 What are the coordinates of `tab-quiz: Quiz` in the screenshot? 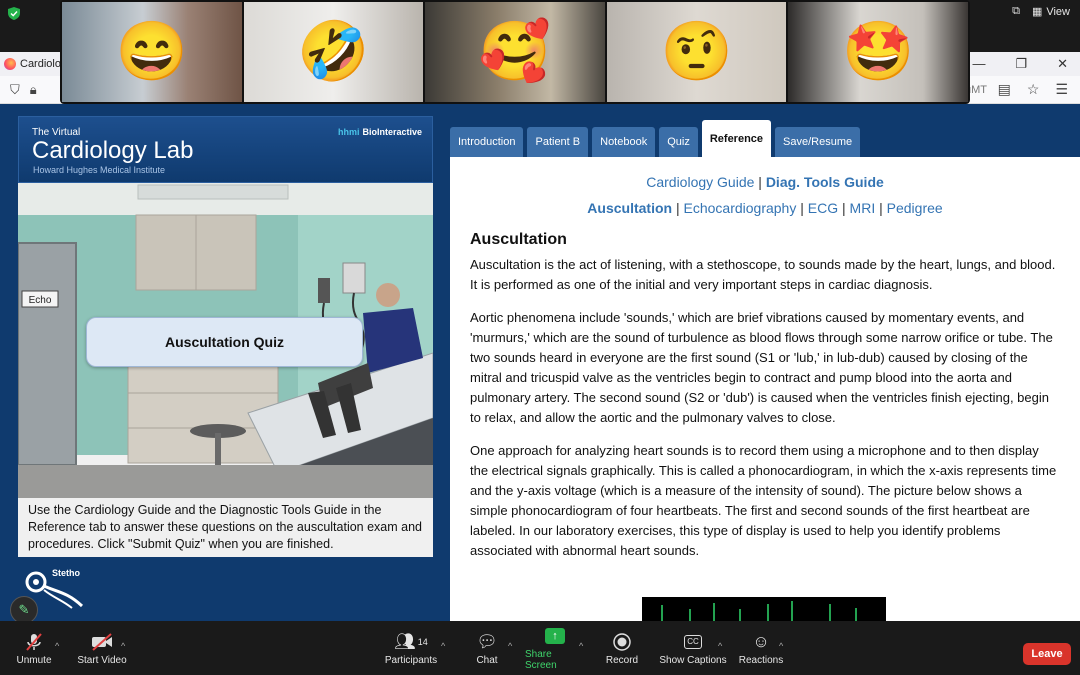 It's located at (678, 142).